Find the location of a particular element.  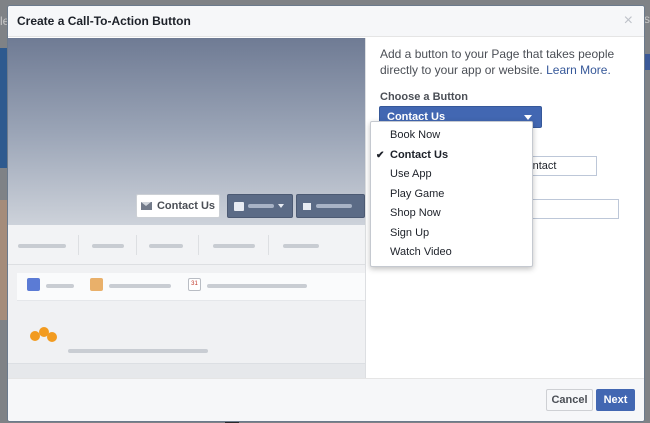

preview-like-button is located at coordinates (260, 206).